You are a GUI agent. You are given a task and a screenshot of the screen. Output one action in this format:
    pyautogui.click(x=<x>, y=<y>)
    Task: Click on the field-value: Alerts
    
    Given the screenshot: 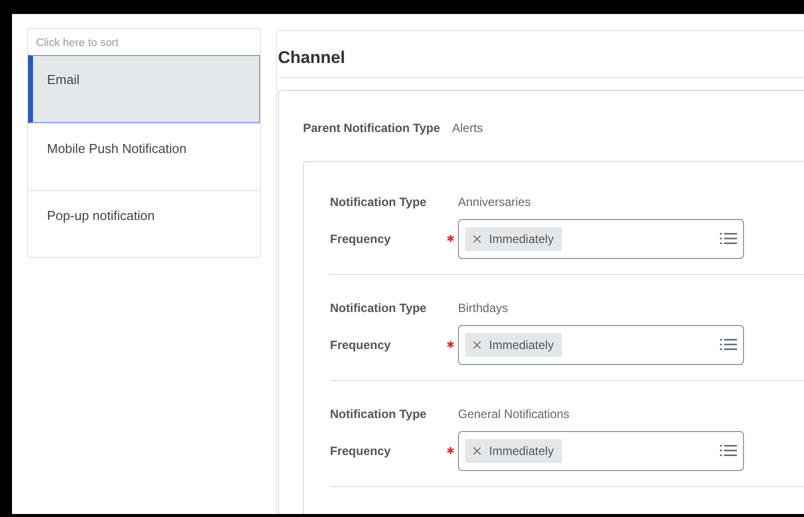 What is the action you would take?
    pyautogui.click(x=467, y=128)
    